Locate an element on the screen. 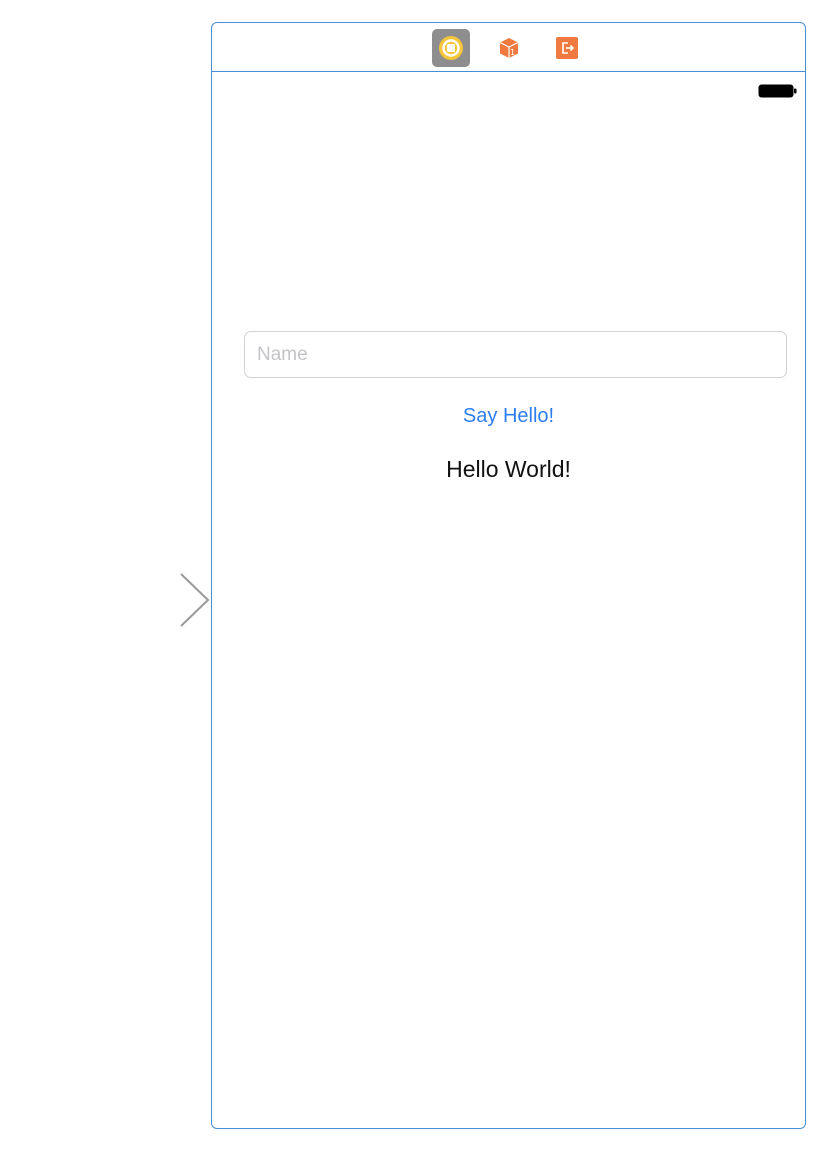 Image resolution: width=832 pixels, height=1156 pixels. svg-text: 1 is located at coordinates (512, 52).